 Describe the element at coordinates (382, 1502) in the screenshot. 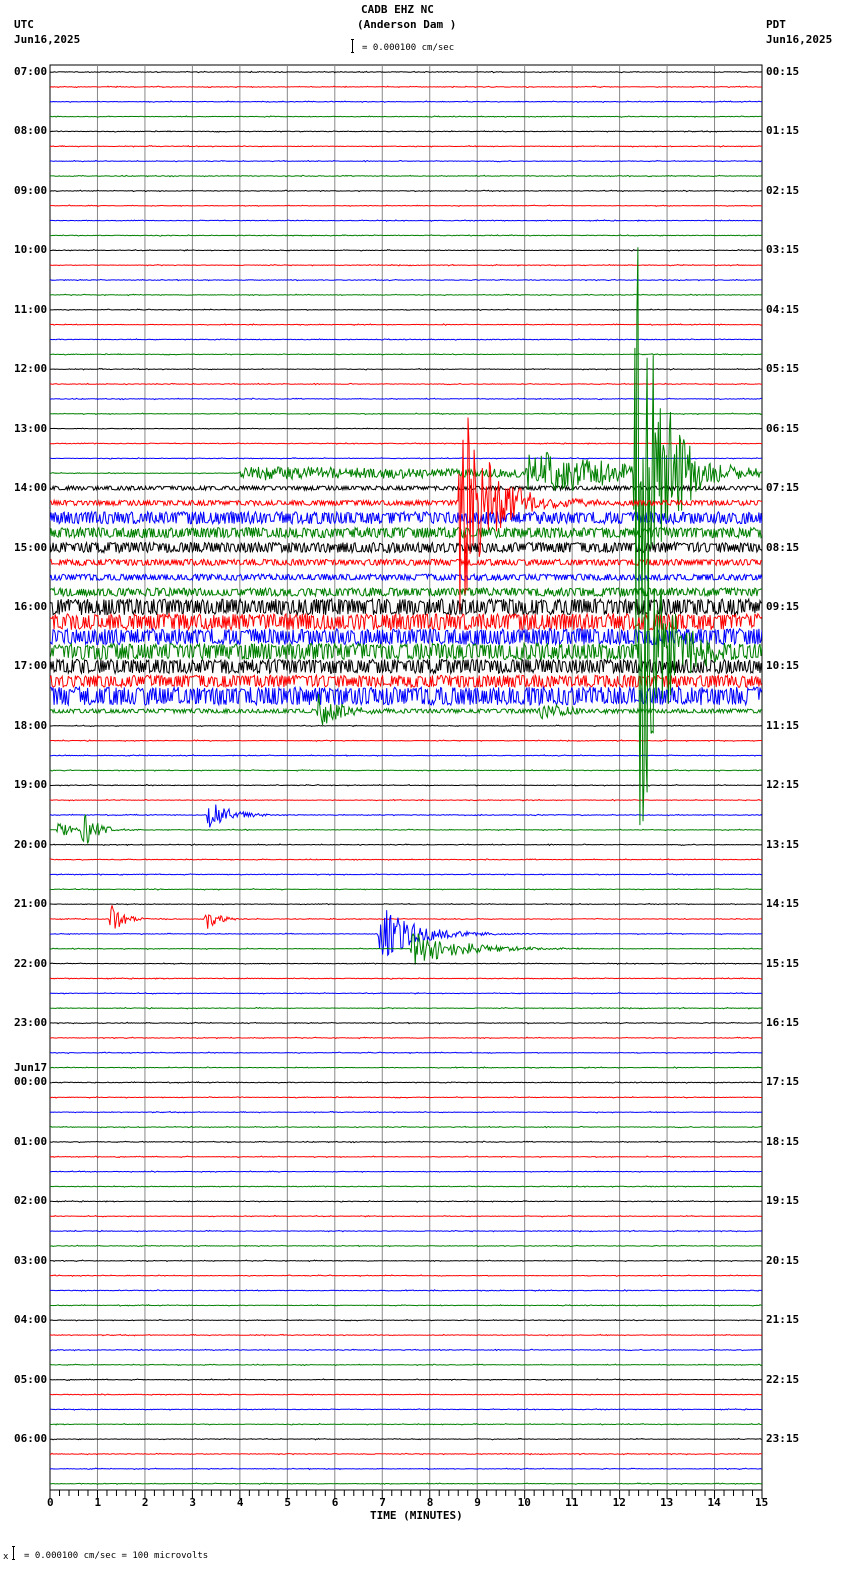

I see `x-tick-label: 7` at that location.